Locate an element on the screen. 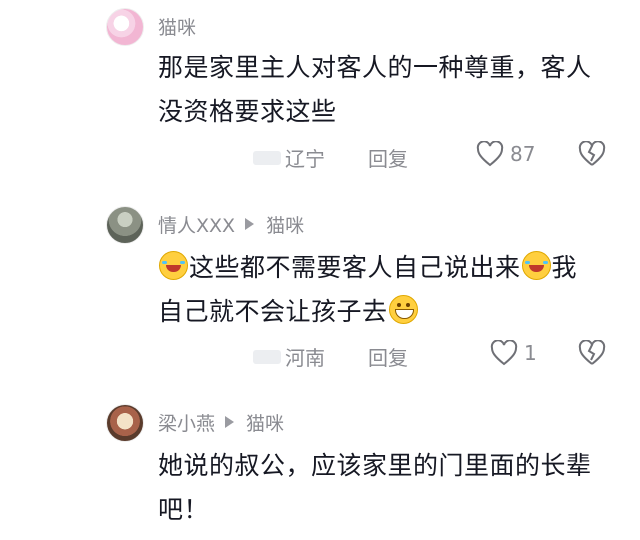 This screenshot has height=540, width=640. comment-author-row: 情人XXX 猫咪 is located at coordinates (231, 224).